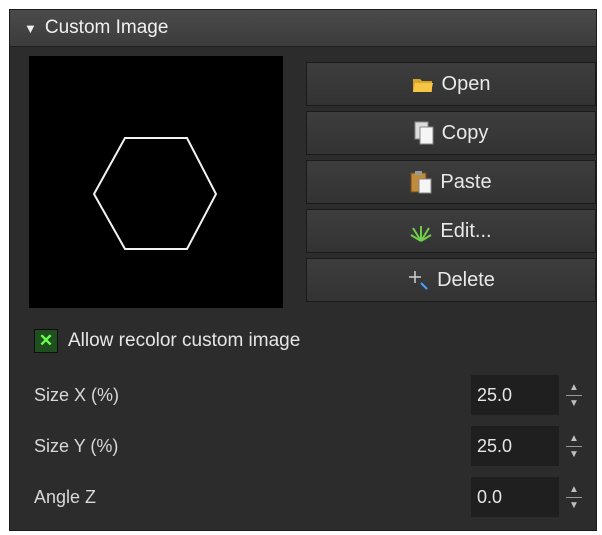 The image size is (602, 535). What do you see at coordinates (76, 445) in the screenshot?
I see `size-y-label: Size Y (%)` at bounding box center [76, 445].